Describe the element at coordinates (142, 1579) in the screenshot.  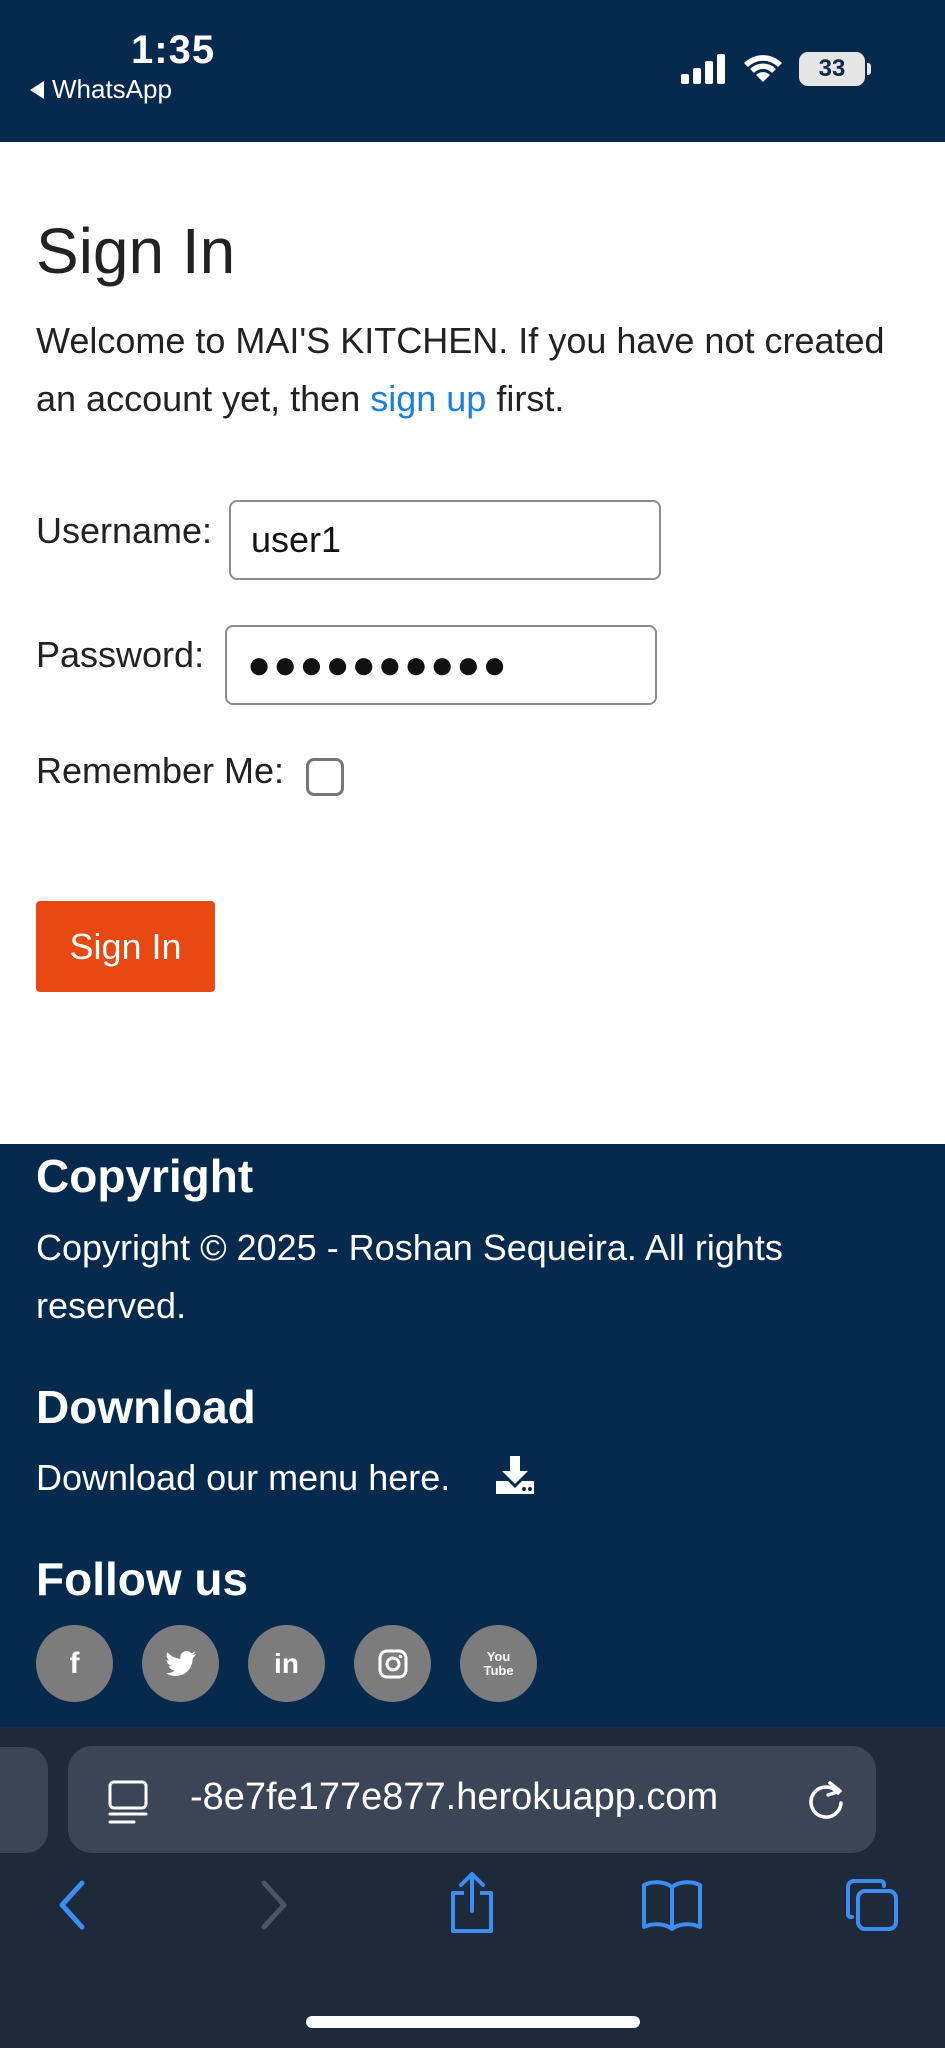
I see `follow-heading: Follow us` at that location.